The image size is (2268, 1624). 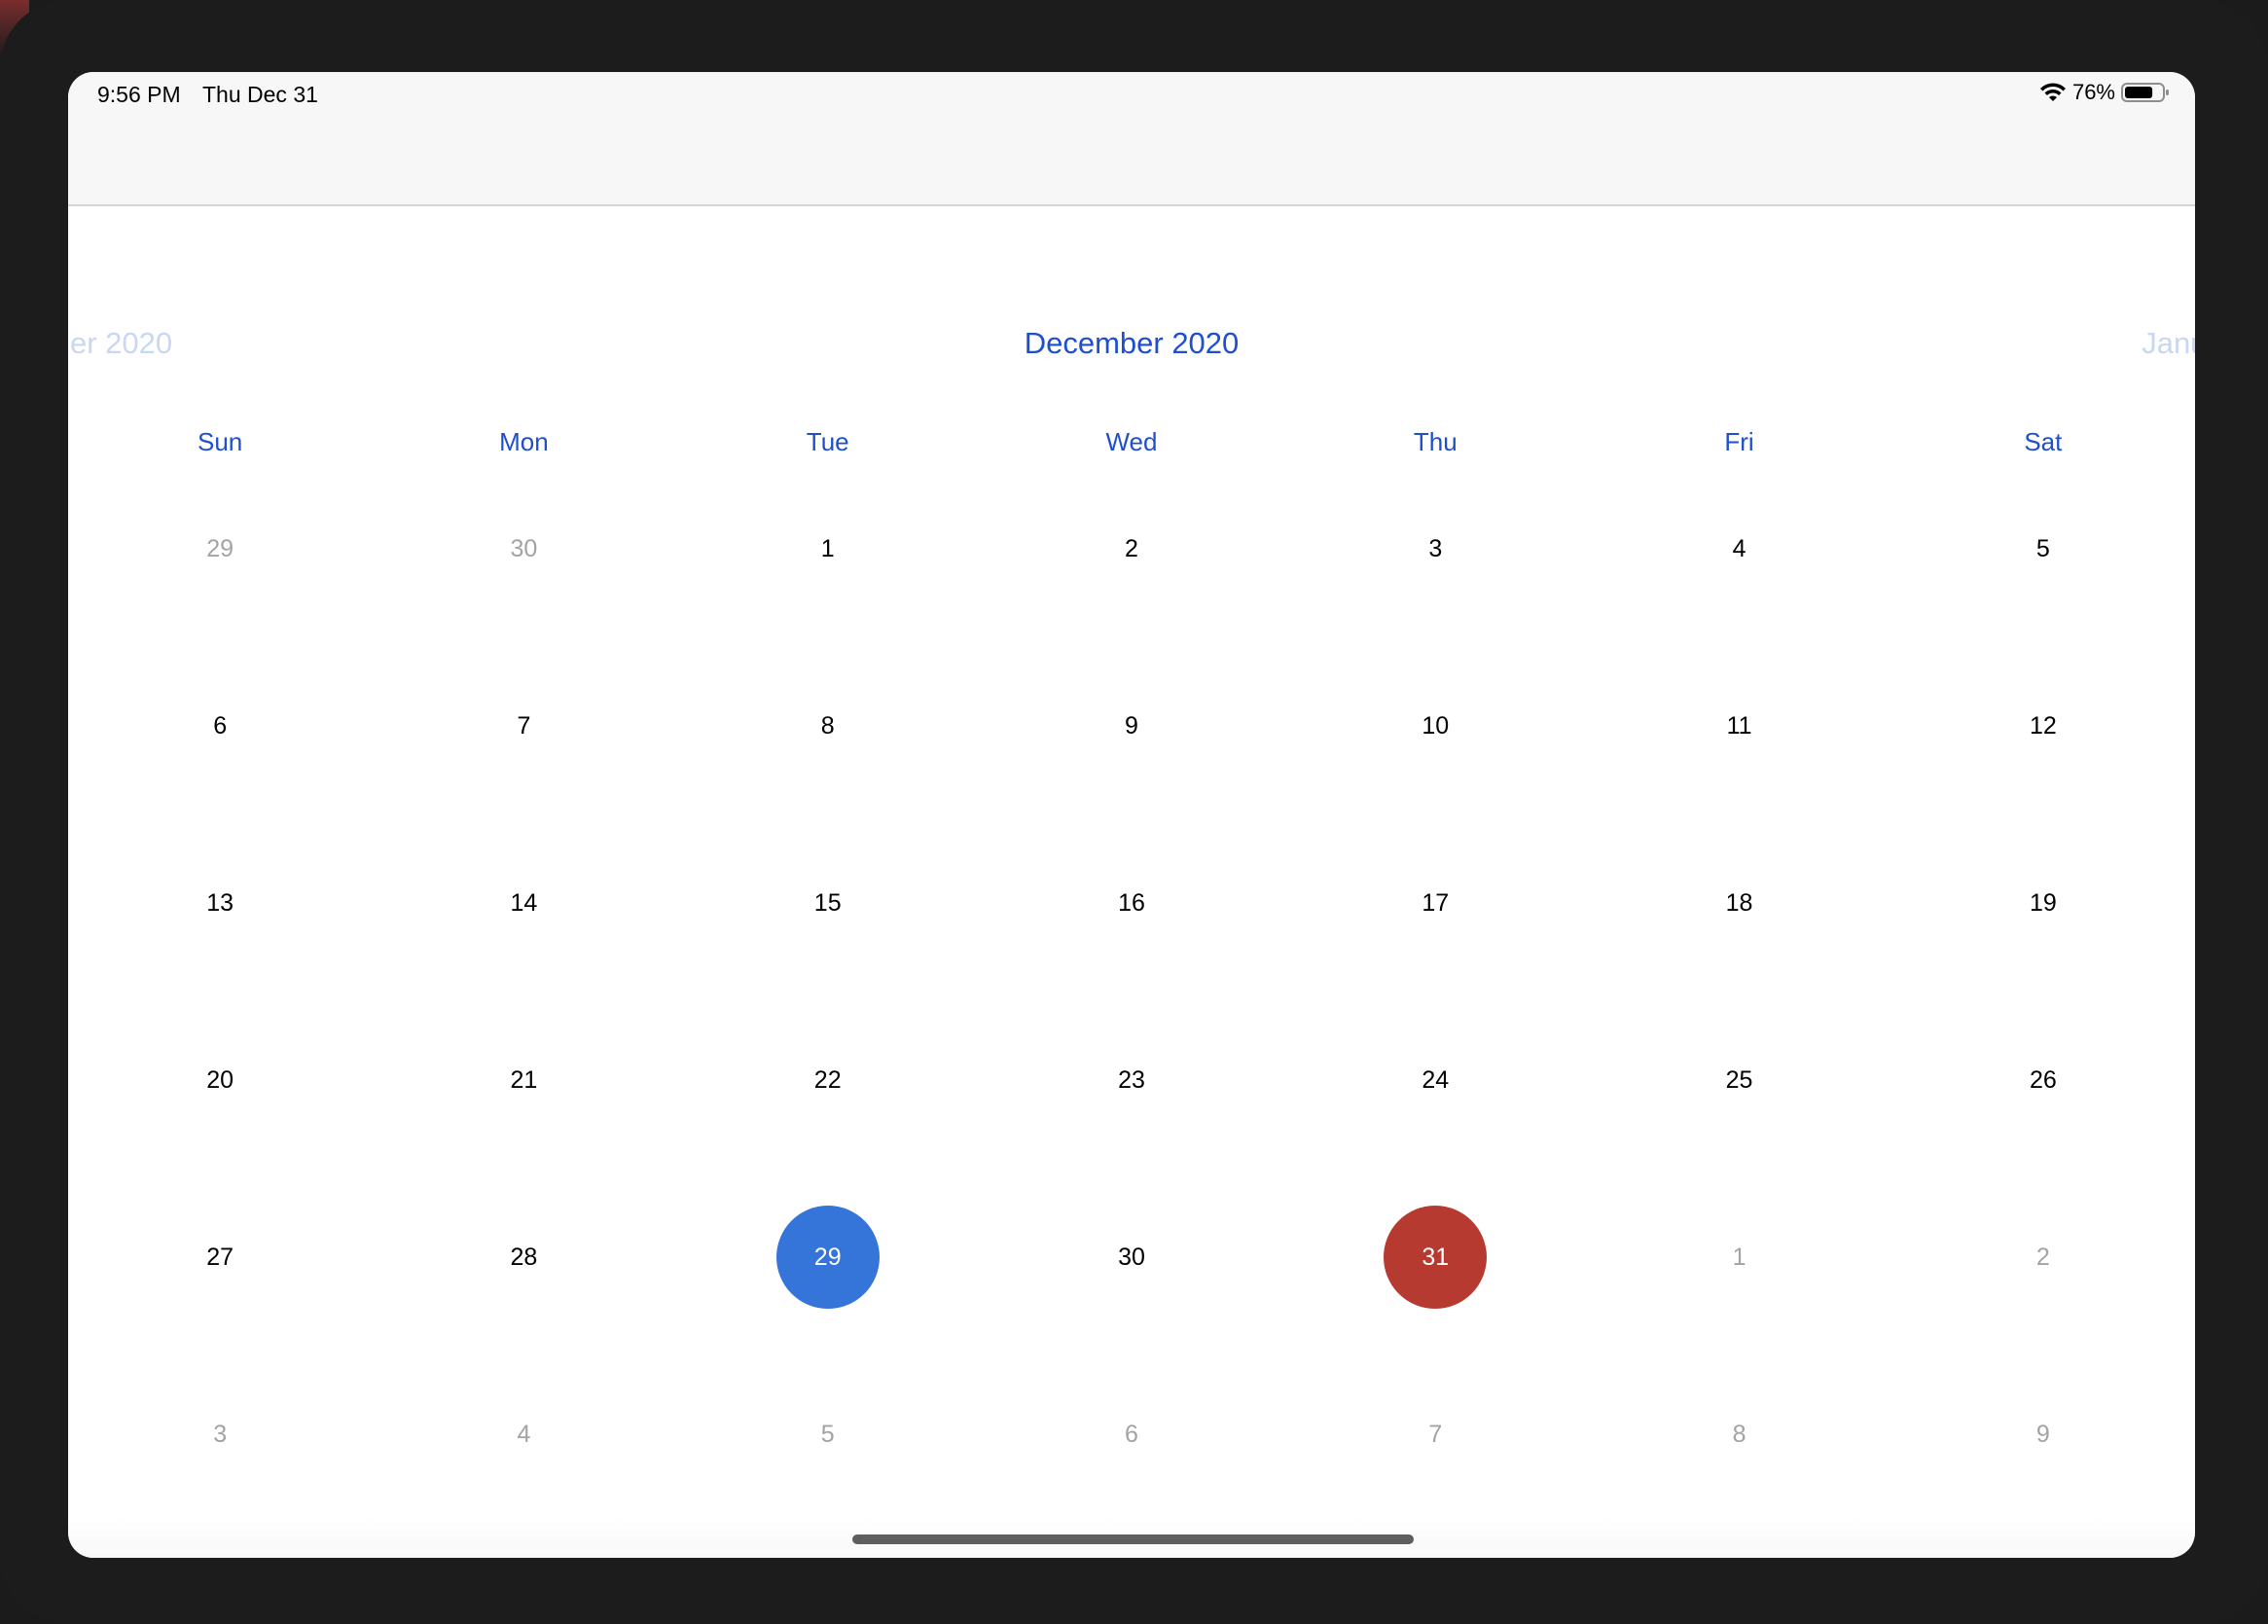 I want to click on day-cell: 11, so click(x=1738, y=795).